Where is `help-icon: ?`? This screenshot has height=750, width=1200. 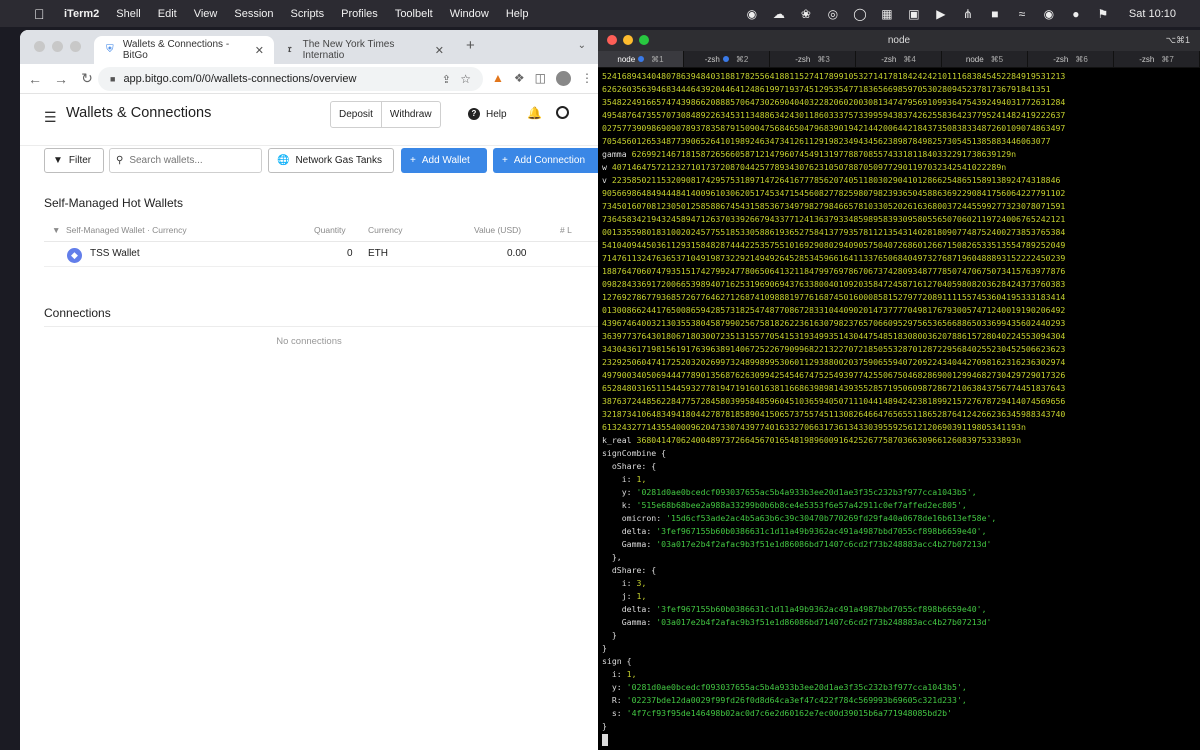 help-icon: ? is located at coordinates (474, 114).